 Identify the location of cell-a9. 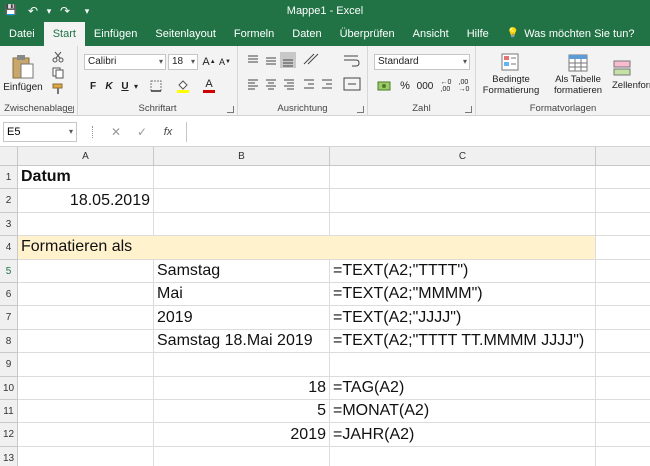
(86, 365).